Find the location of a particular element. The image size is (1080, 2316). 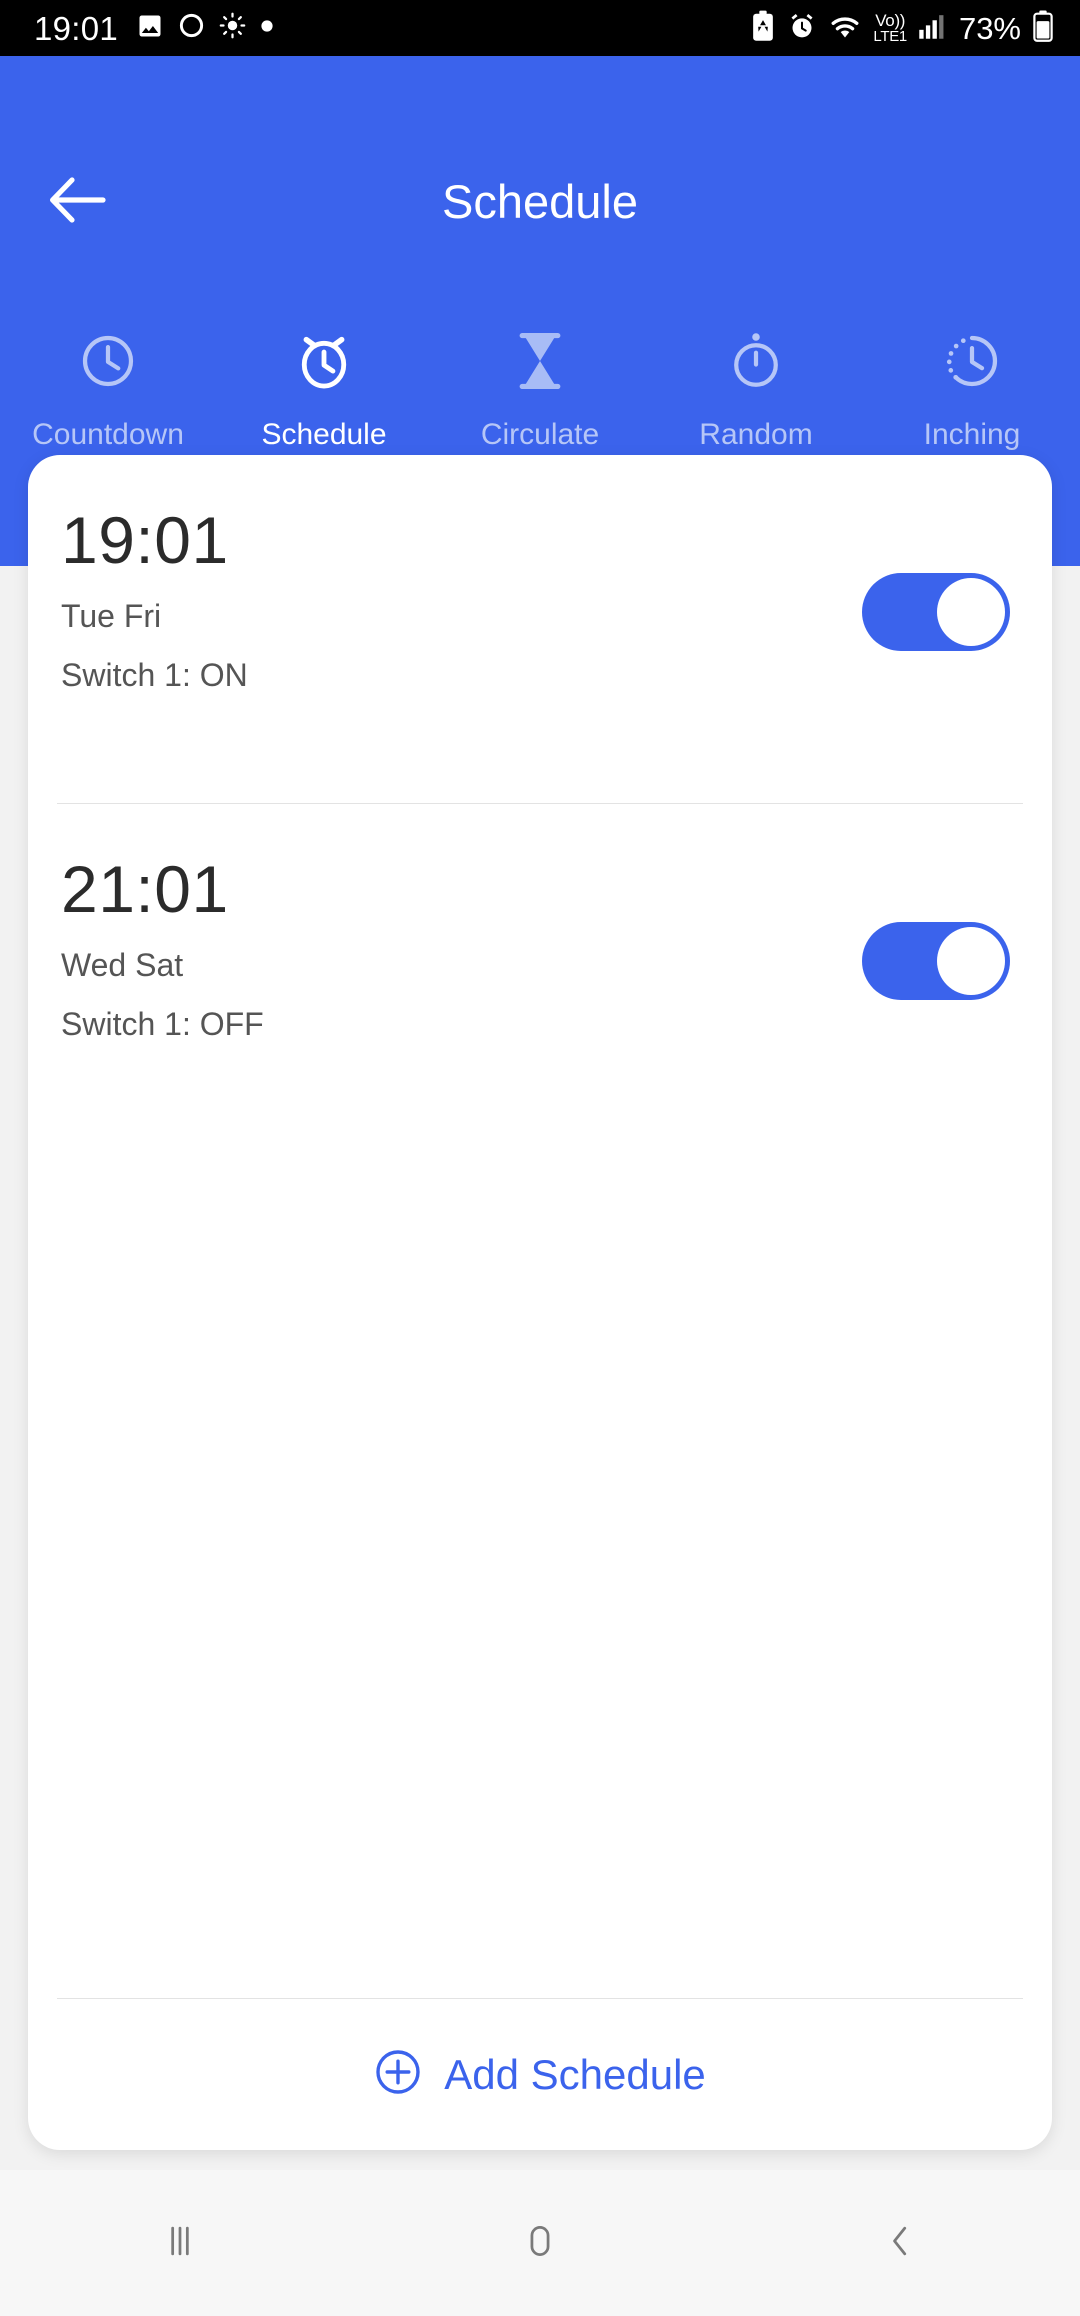

home-icon is located at coordinates (540, 2243).